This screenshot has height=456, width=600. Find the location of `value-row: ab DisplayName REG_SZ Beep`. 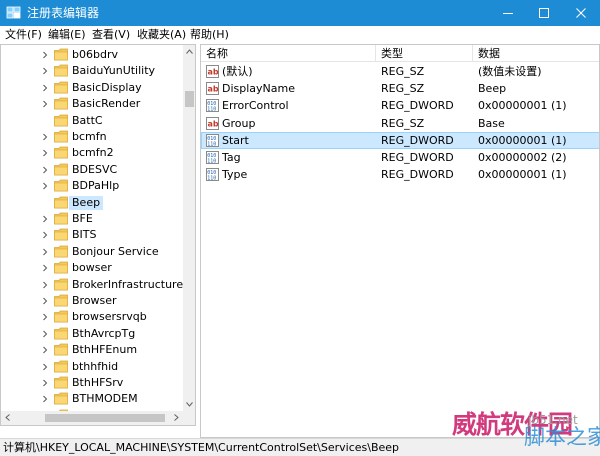

value-row: ab DisplayName REG_SZ Beep is located at coordinates (400, 88).